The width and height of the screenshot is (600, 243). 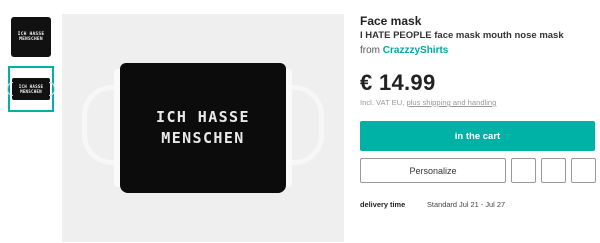 What do you see at coordinates (462, 35) in the screenshot?
I see `product-title: I HATE PEOPLE face mask mouth nose mask` at bounding box center [462, 35].